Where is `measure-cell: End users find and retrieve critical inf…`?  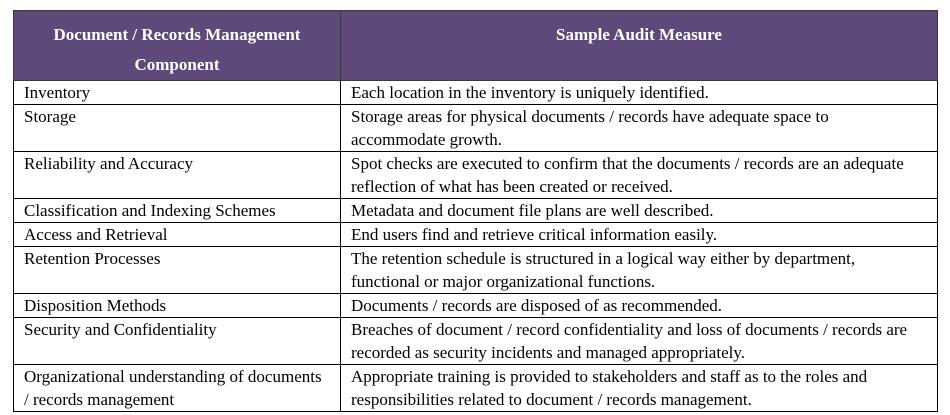
measure-cell: End users find and retrieve critical inf… is located at coordinates (639, 234).